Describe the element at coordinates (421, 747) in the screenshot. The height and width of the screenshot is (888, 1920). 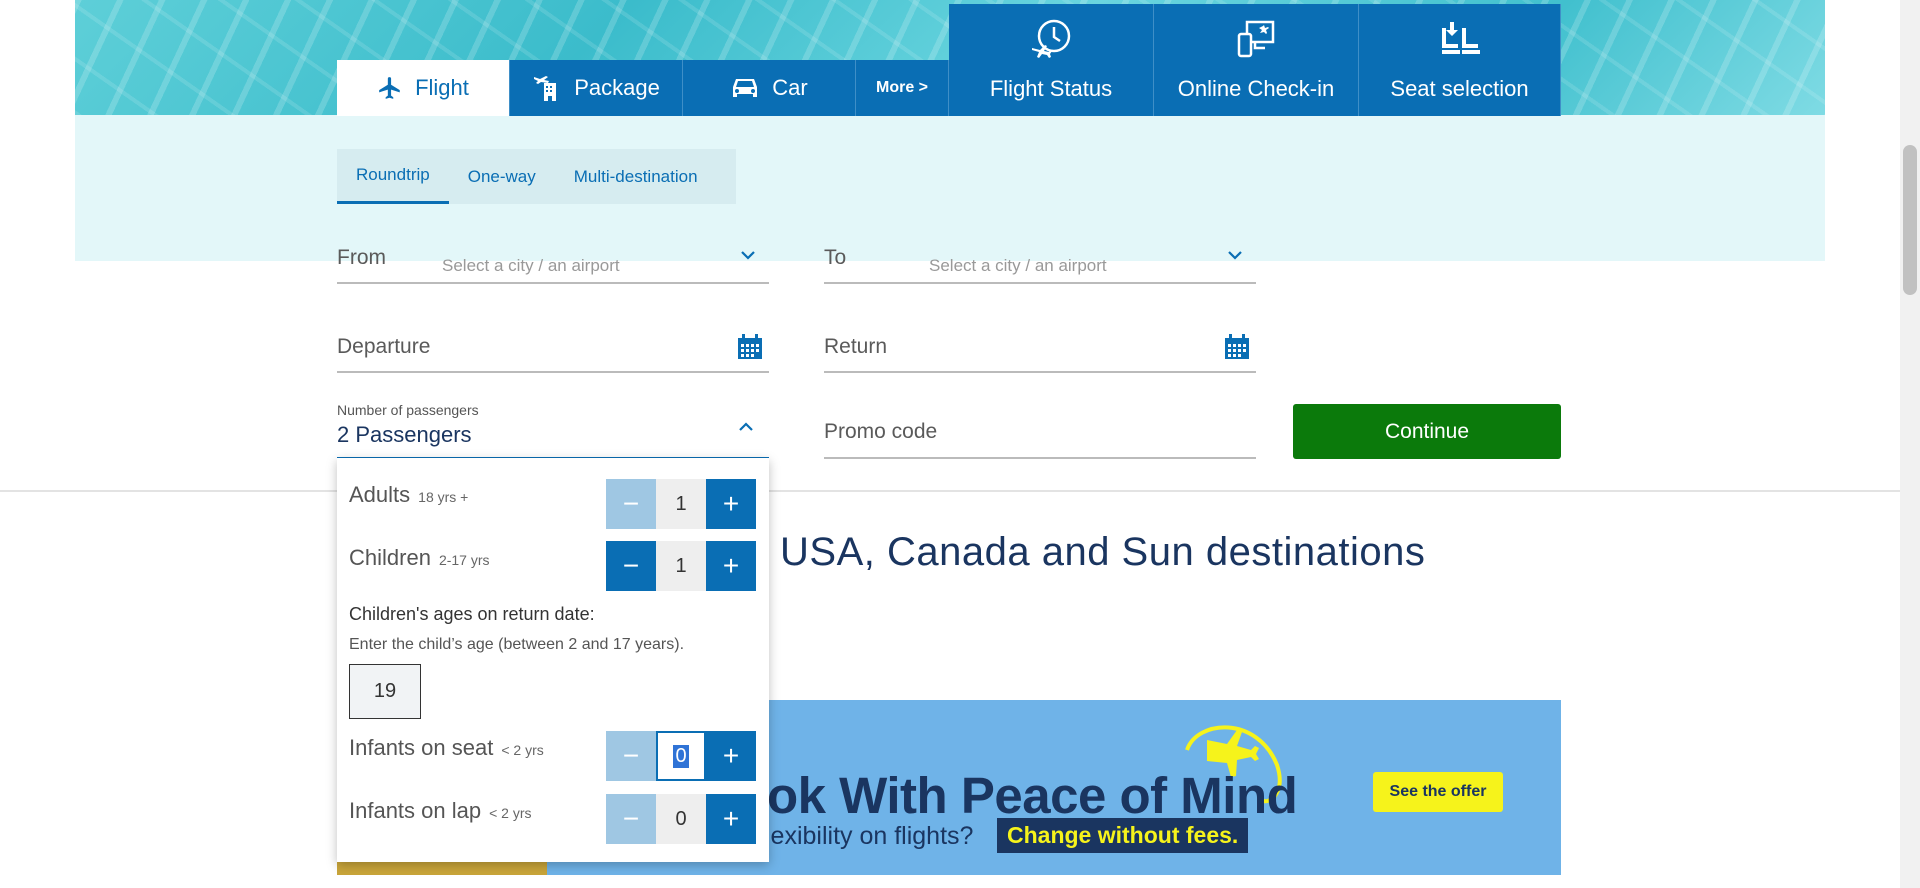
I see `infants-seat-label-text: Infants on seat` at that location.